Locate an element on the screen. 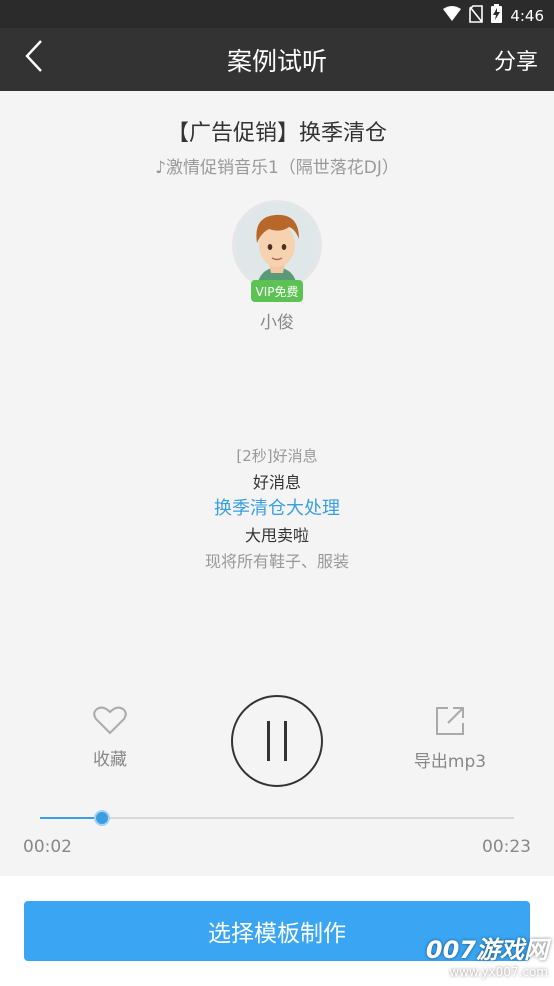 The image size is (554, 986). paused-icon-bar is located at coordinates (285, 741).